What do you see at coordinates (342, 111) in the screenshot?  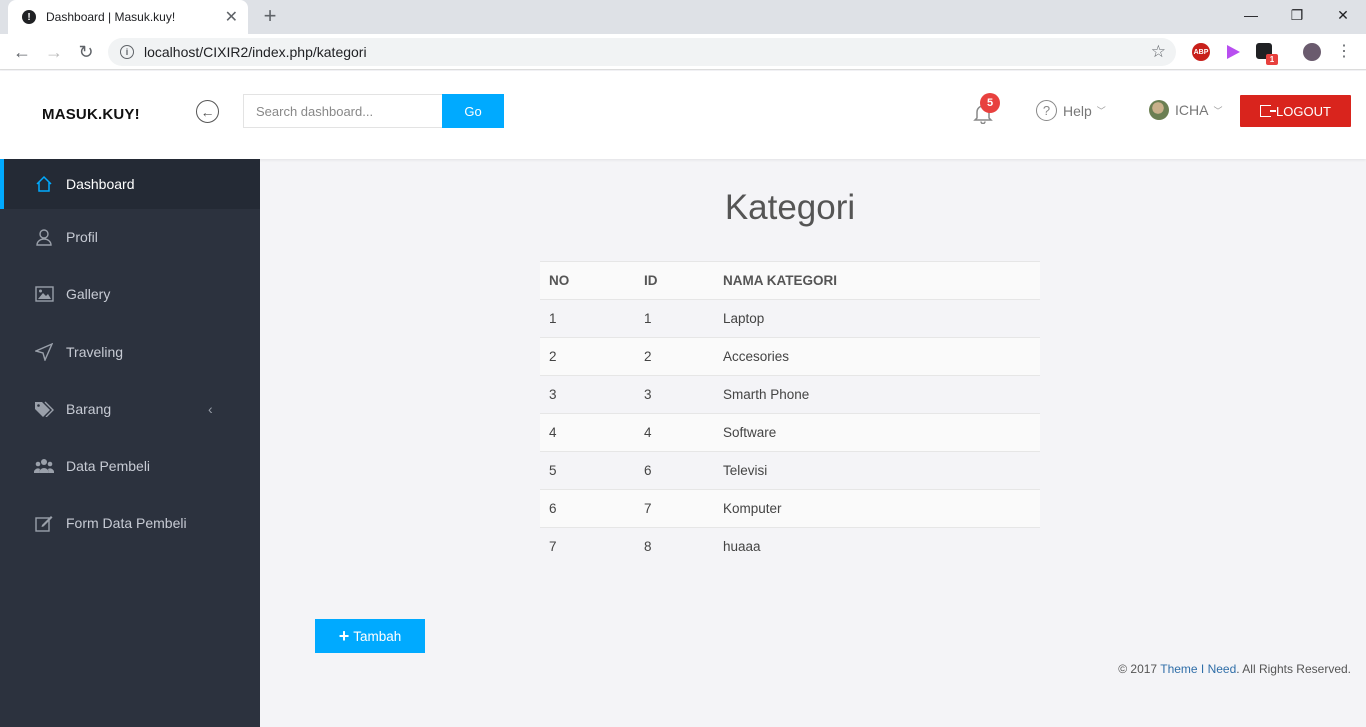 I see `search-input` at bounding box center [342, 111].